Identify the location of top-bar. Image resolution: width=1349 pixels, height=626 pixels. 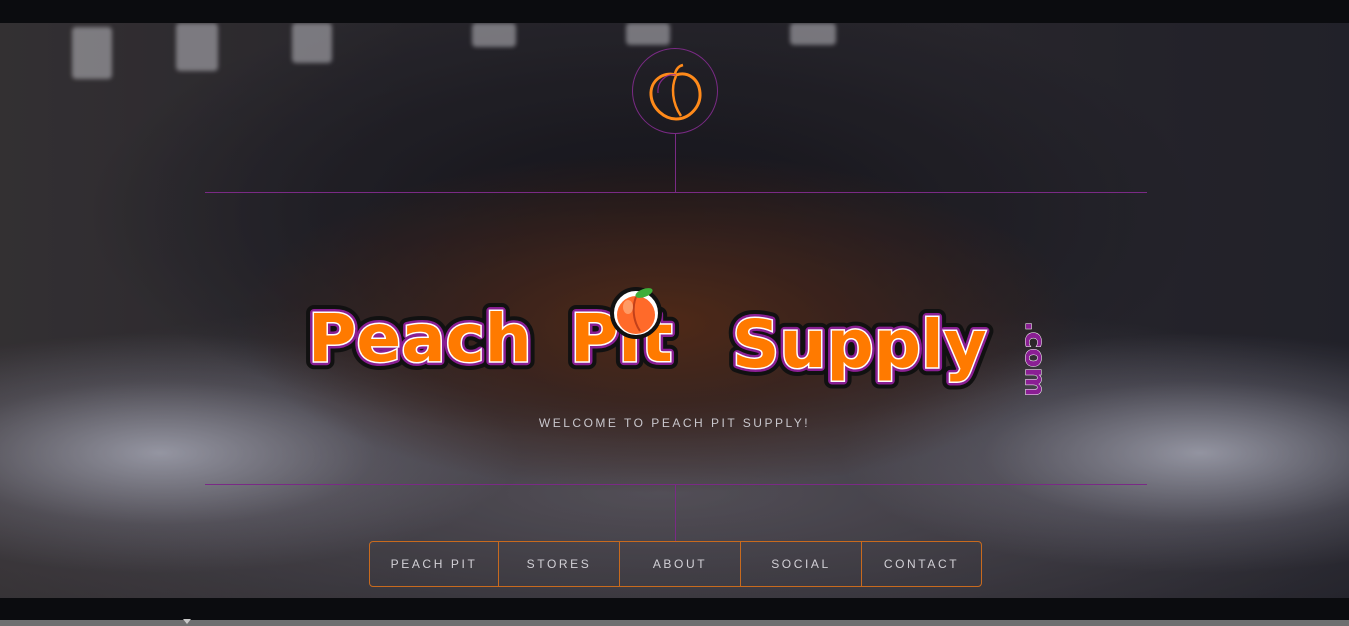
(674, 11).